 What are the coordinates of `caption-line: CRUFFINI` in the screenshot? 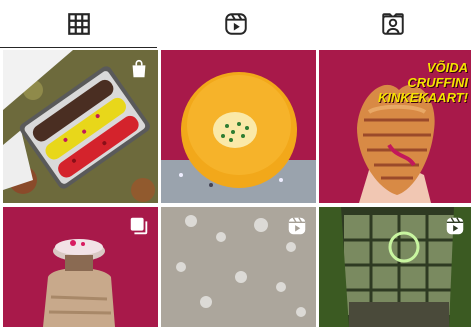 It's located at (437, 82).